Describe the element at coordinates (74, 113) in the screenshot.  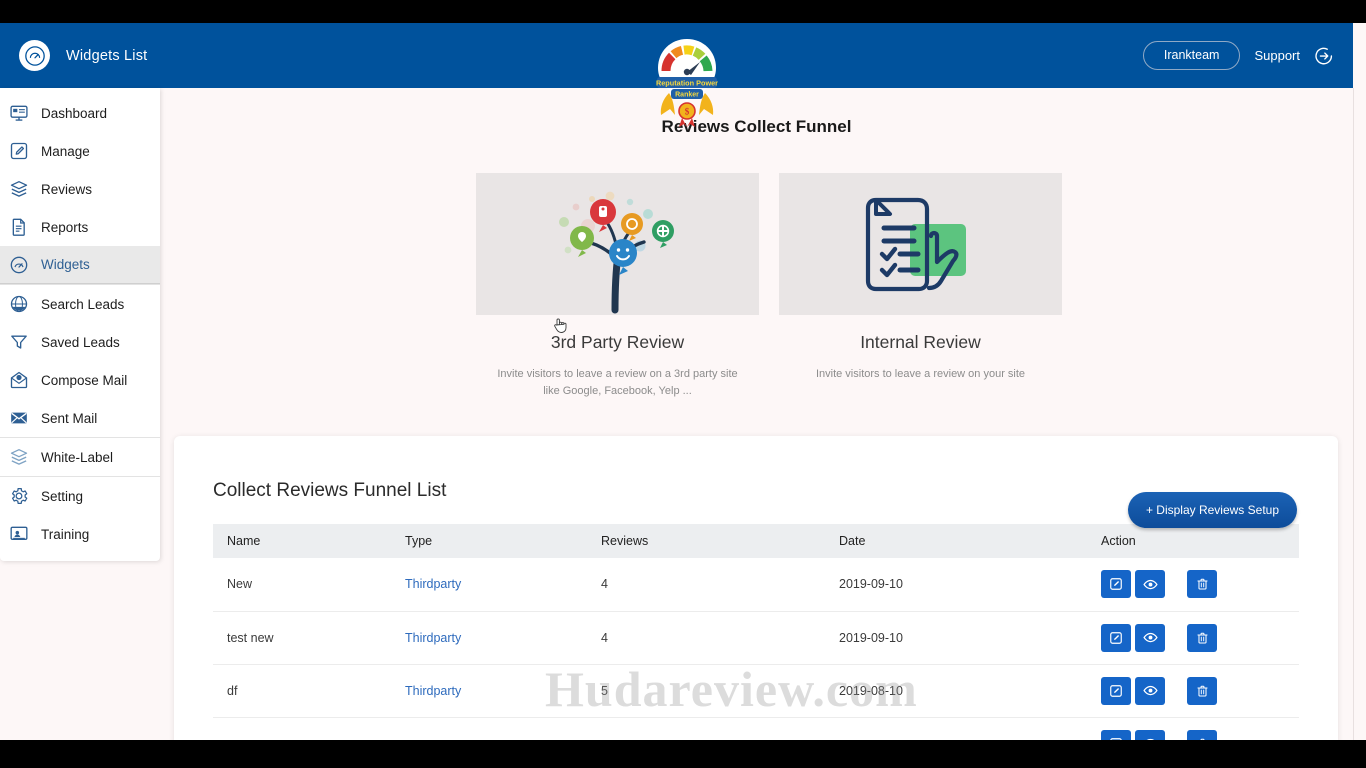
I see `sidebar-item-label: Dashboard` at that location.